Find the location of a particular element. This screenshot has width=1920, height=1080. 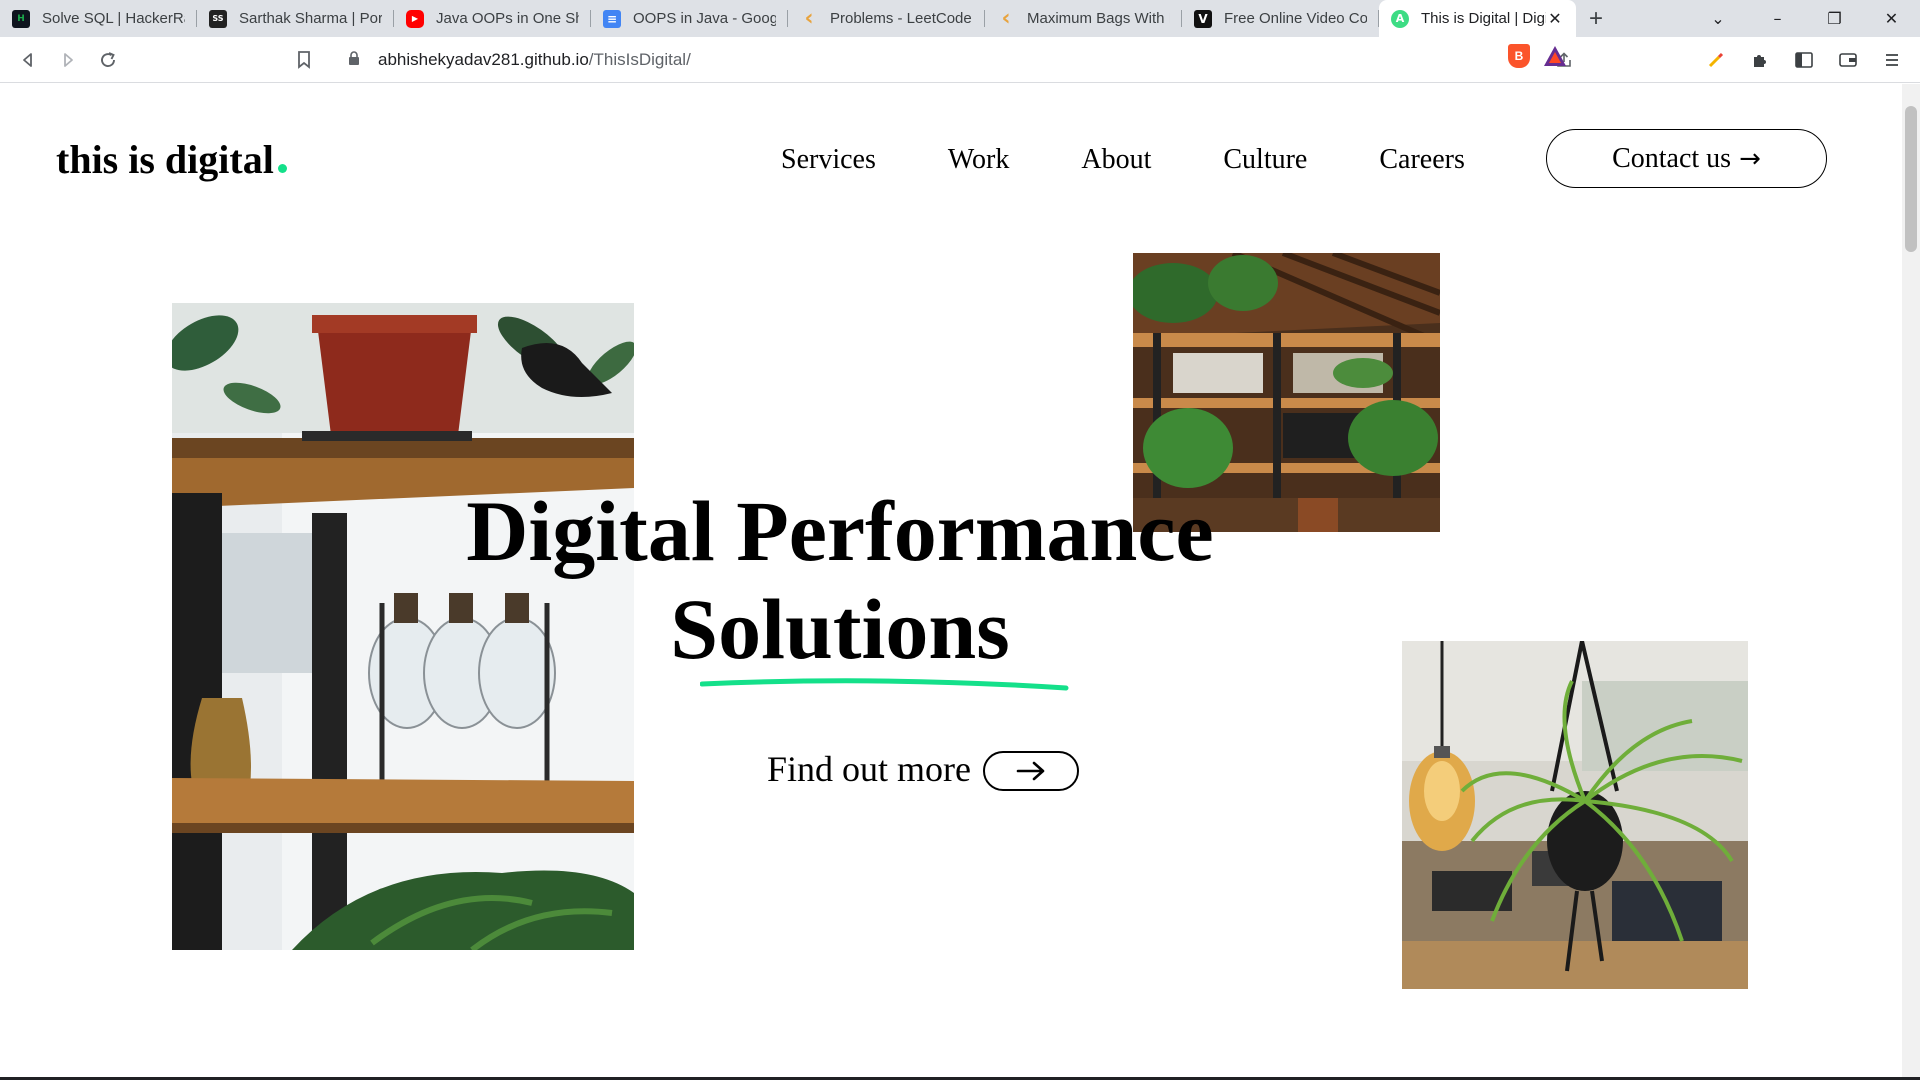

hackerrank-favicon-icon: H is located at coordinates (21, 18).